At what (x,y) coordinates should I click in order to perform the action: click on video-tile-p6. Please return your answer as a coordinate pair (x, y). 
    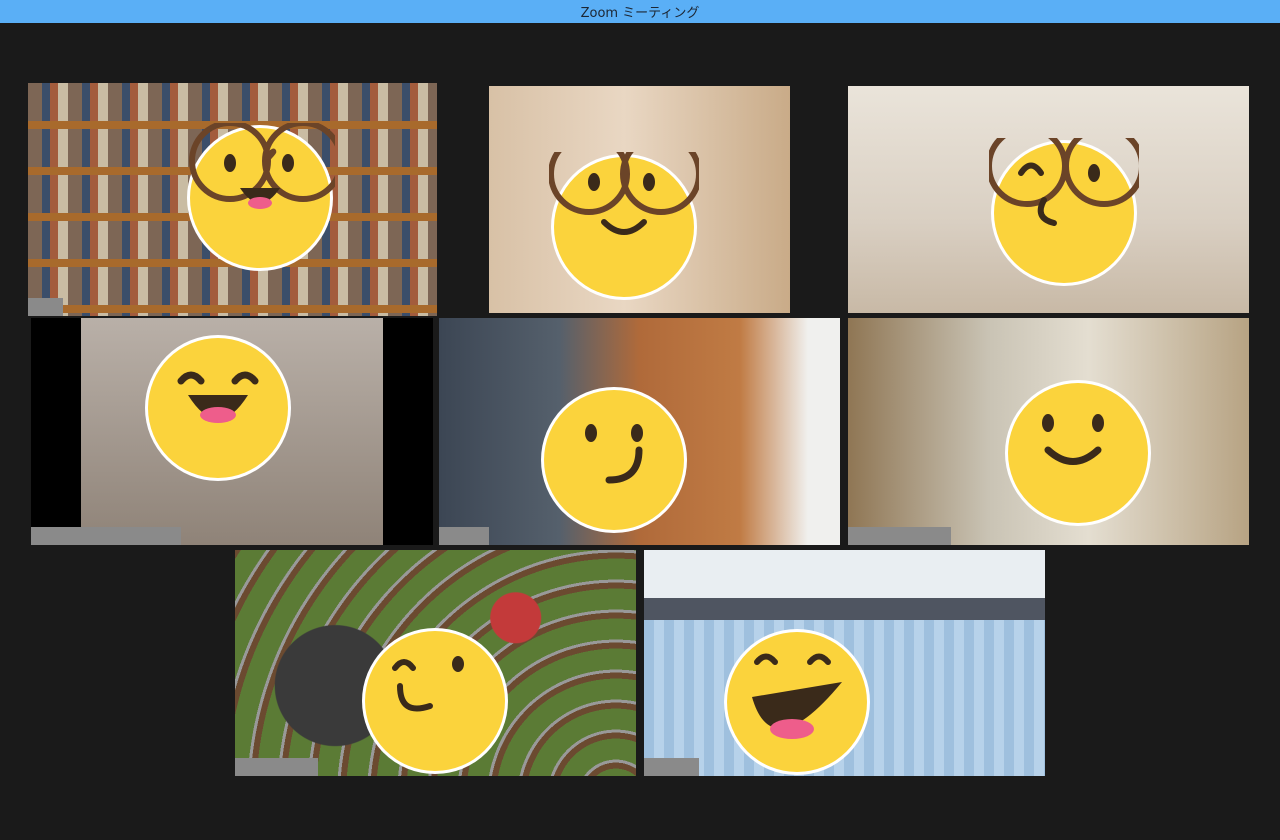
    Looking at the image, I should click on (1048, 431).